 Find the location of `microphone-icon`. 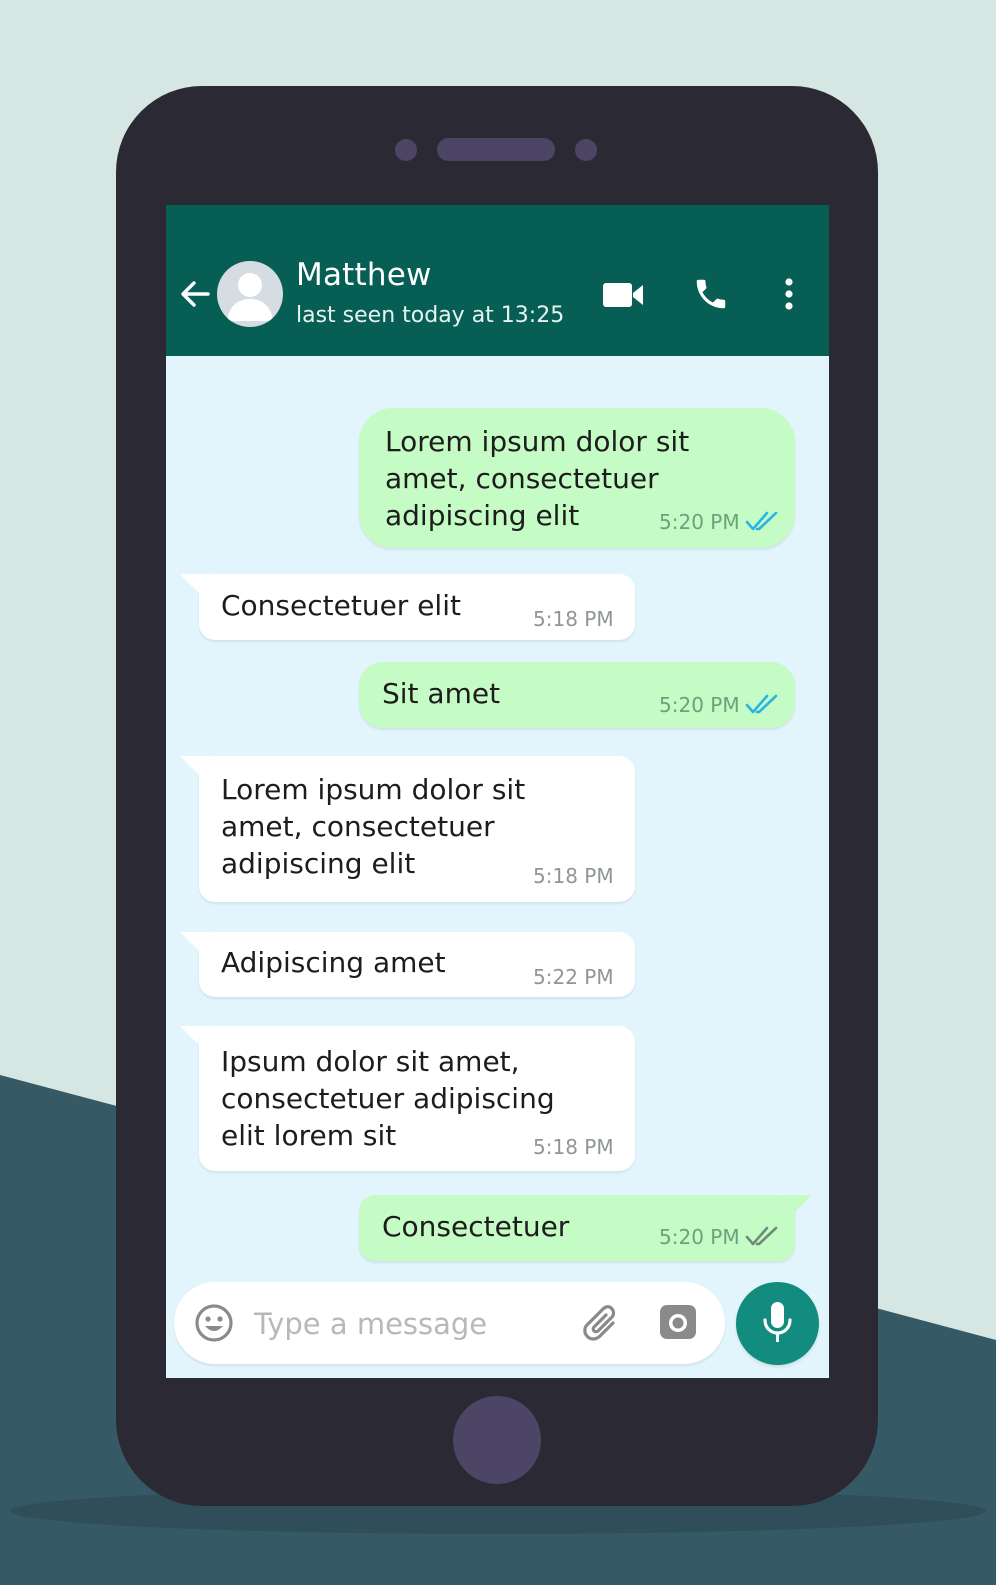

microphone-icon is located at coordinates (777, 1322).